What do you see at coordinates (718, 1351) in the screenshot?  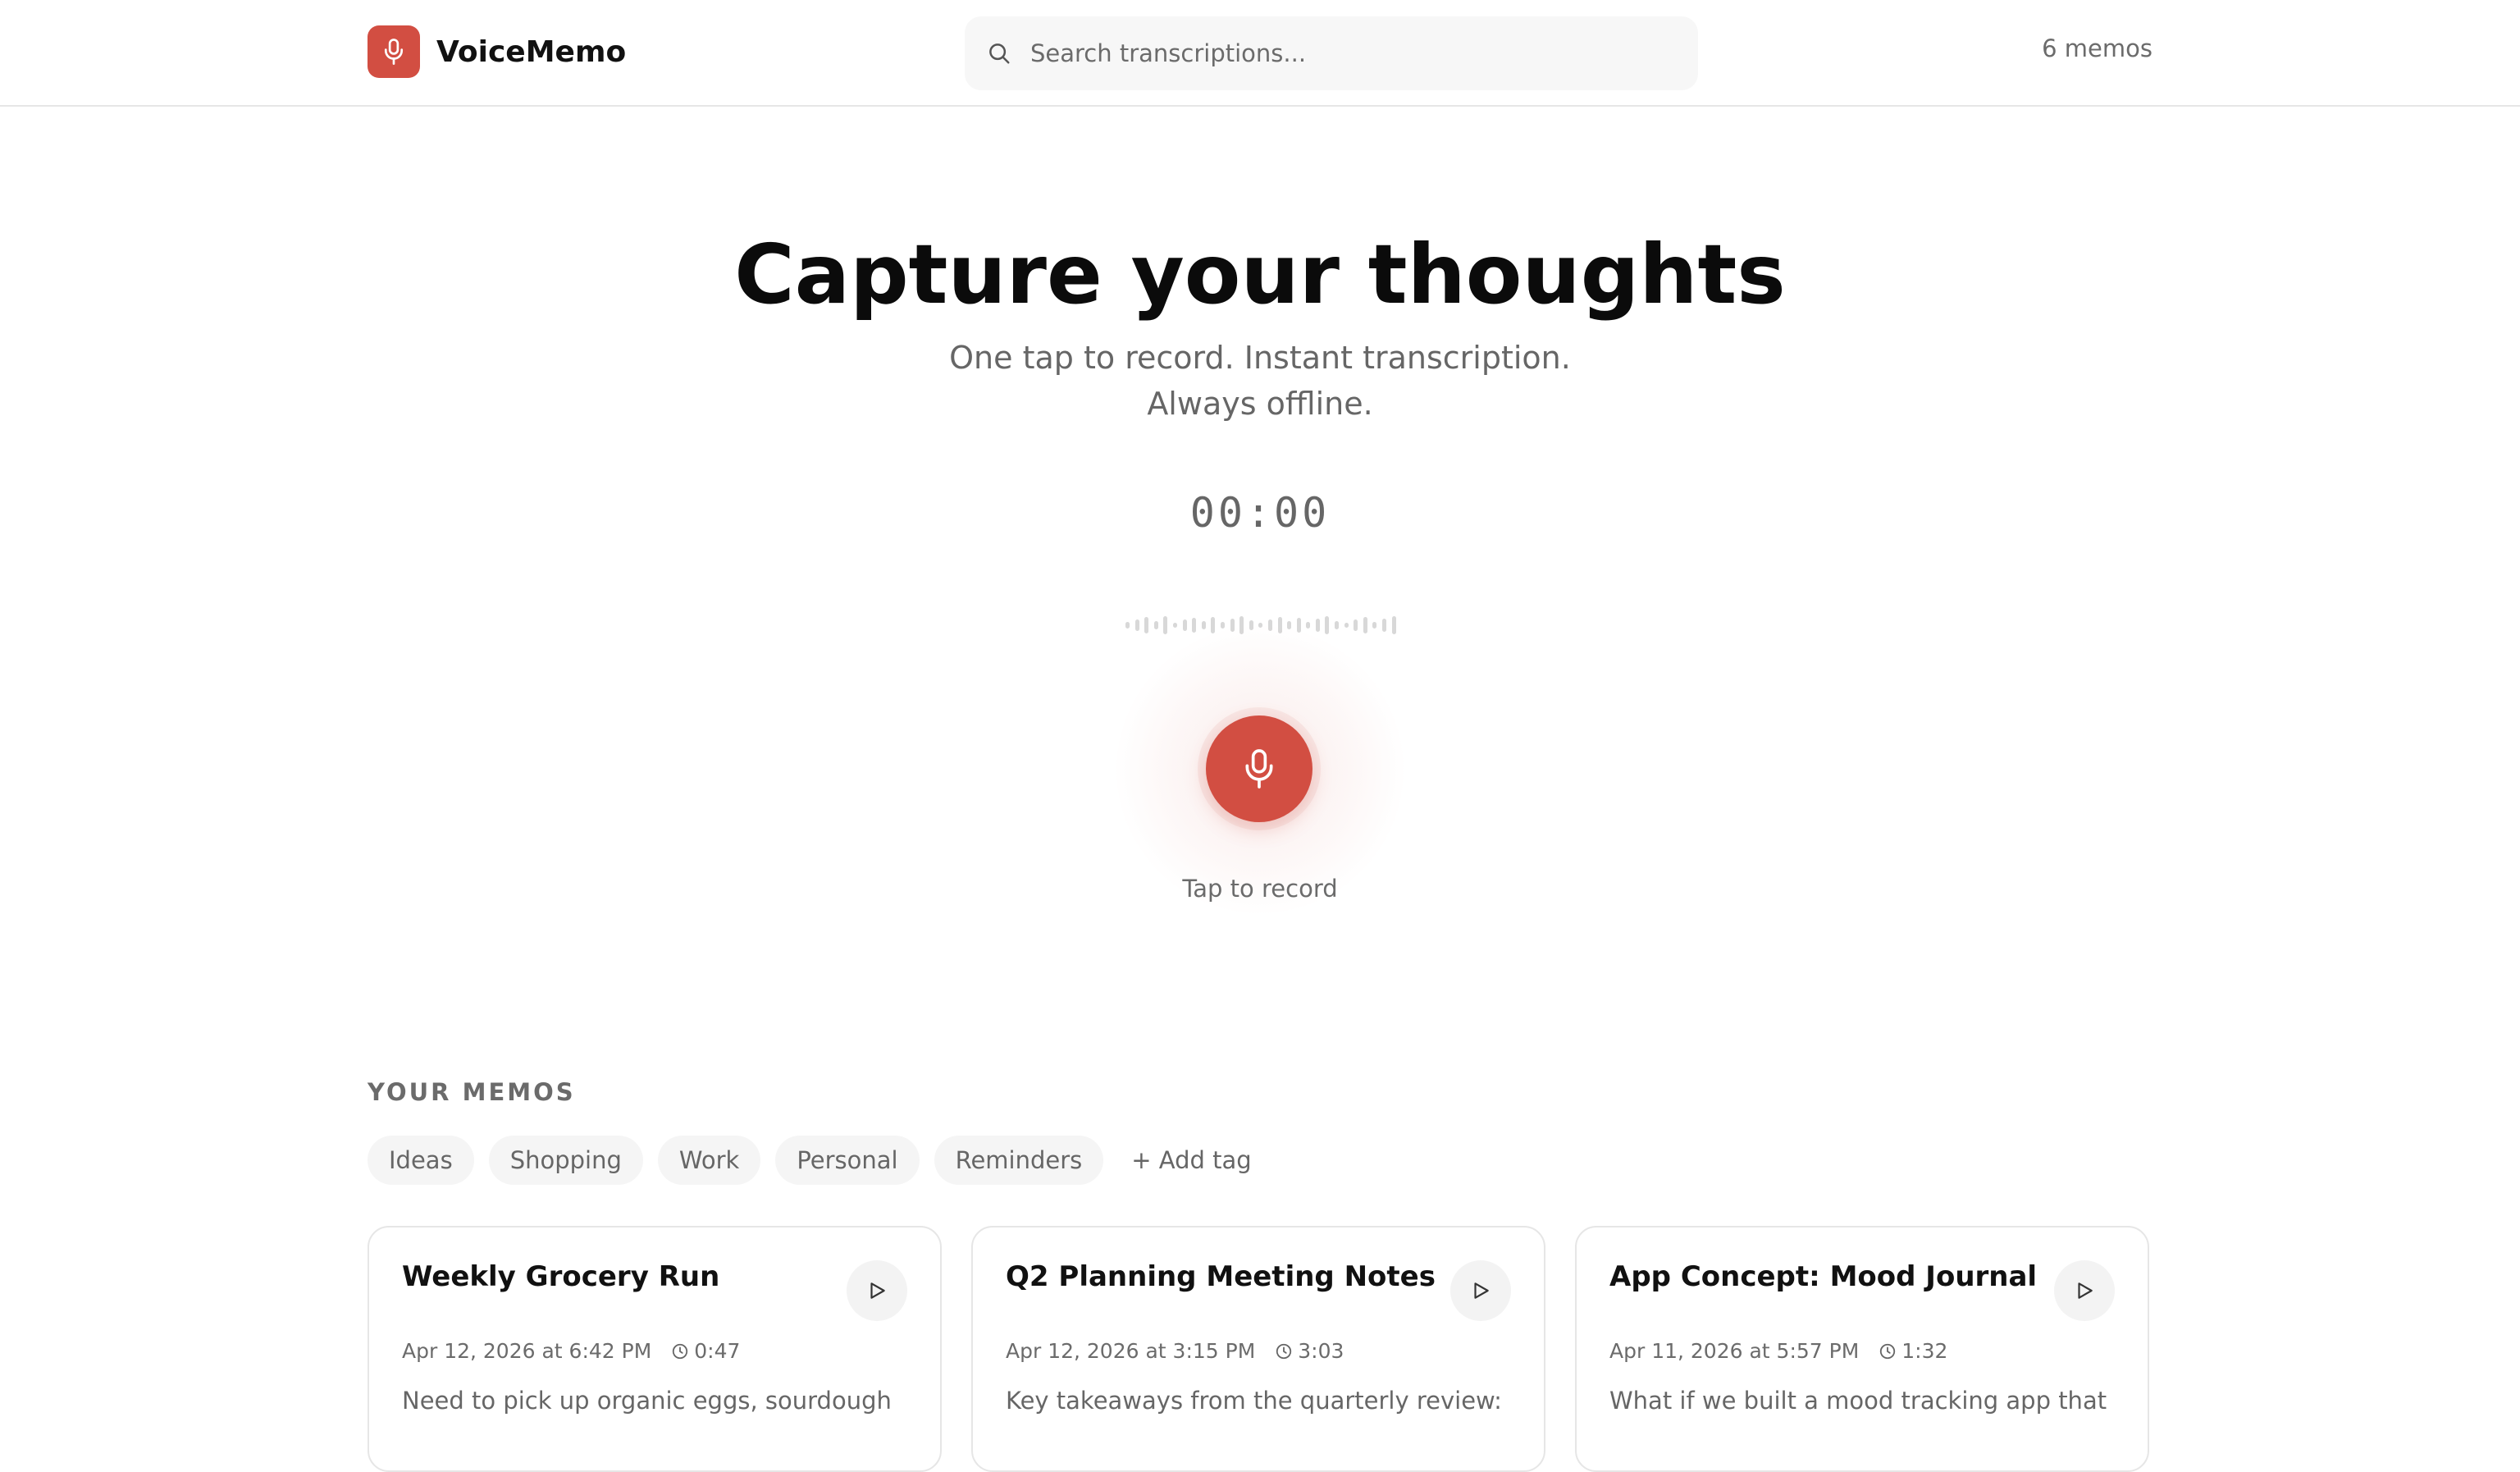 I see `memo-duration: 0:47` at bounding box center [718, 1351].